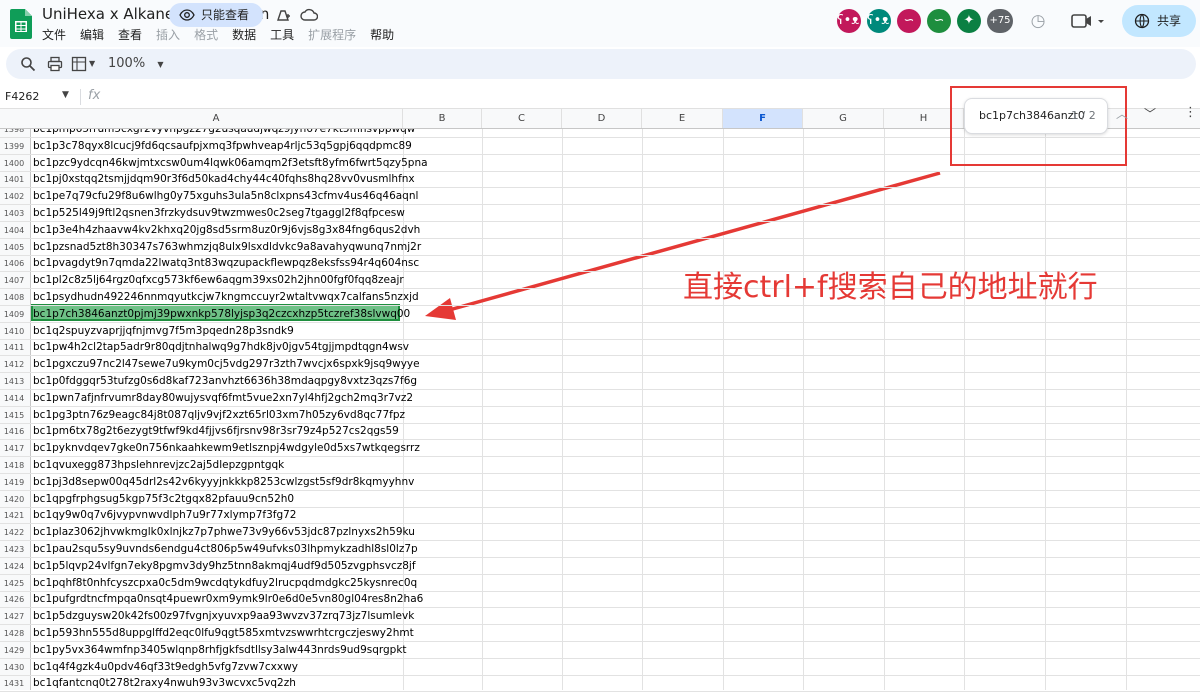 The width and height of the screenshot is (1200, 692). I want to click on menu-file: 文件, so click(54, 34).